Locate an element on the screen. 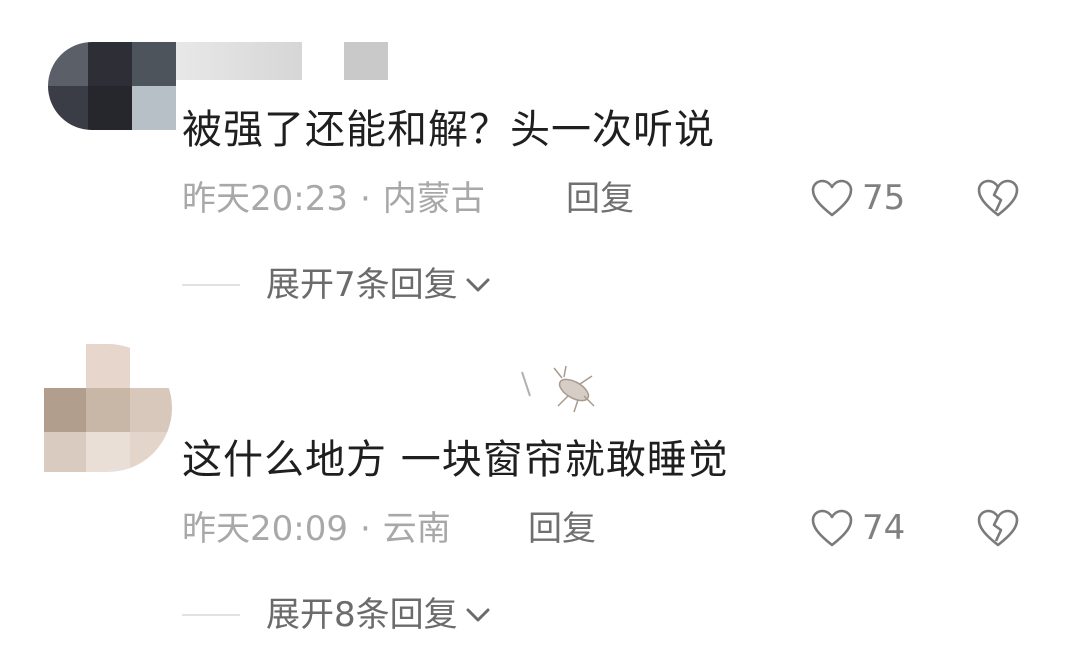 The image size is (1080, 672). comment-text: 这什么地方 一块窗帘就敢睡觉 is located at coordinates (455, 460).